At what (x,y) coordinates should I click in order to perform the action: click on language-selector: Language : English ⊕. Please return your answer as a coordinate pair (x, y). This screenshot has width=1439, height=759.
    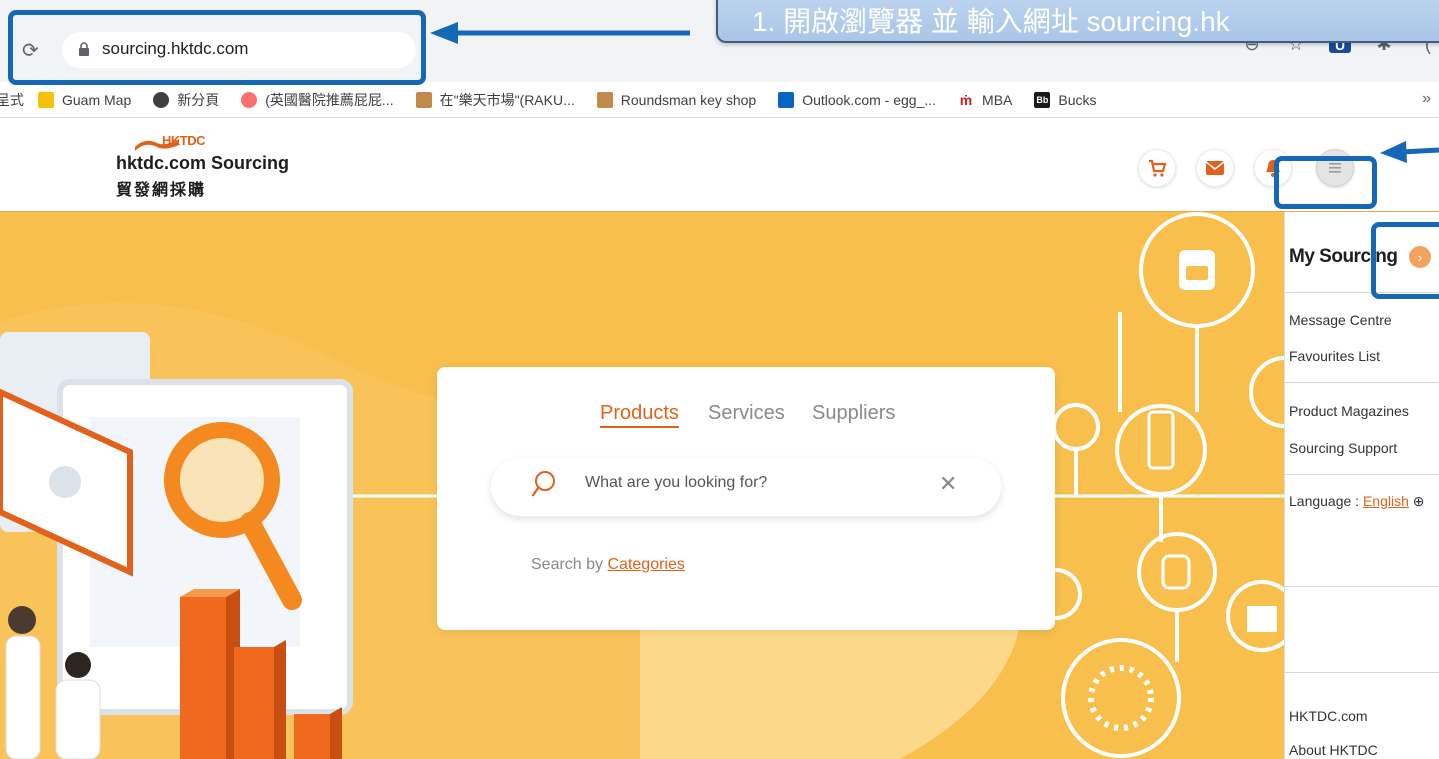
    Looking at the image, I should click on (1357, 501).